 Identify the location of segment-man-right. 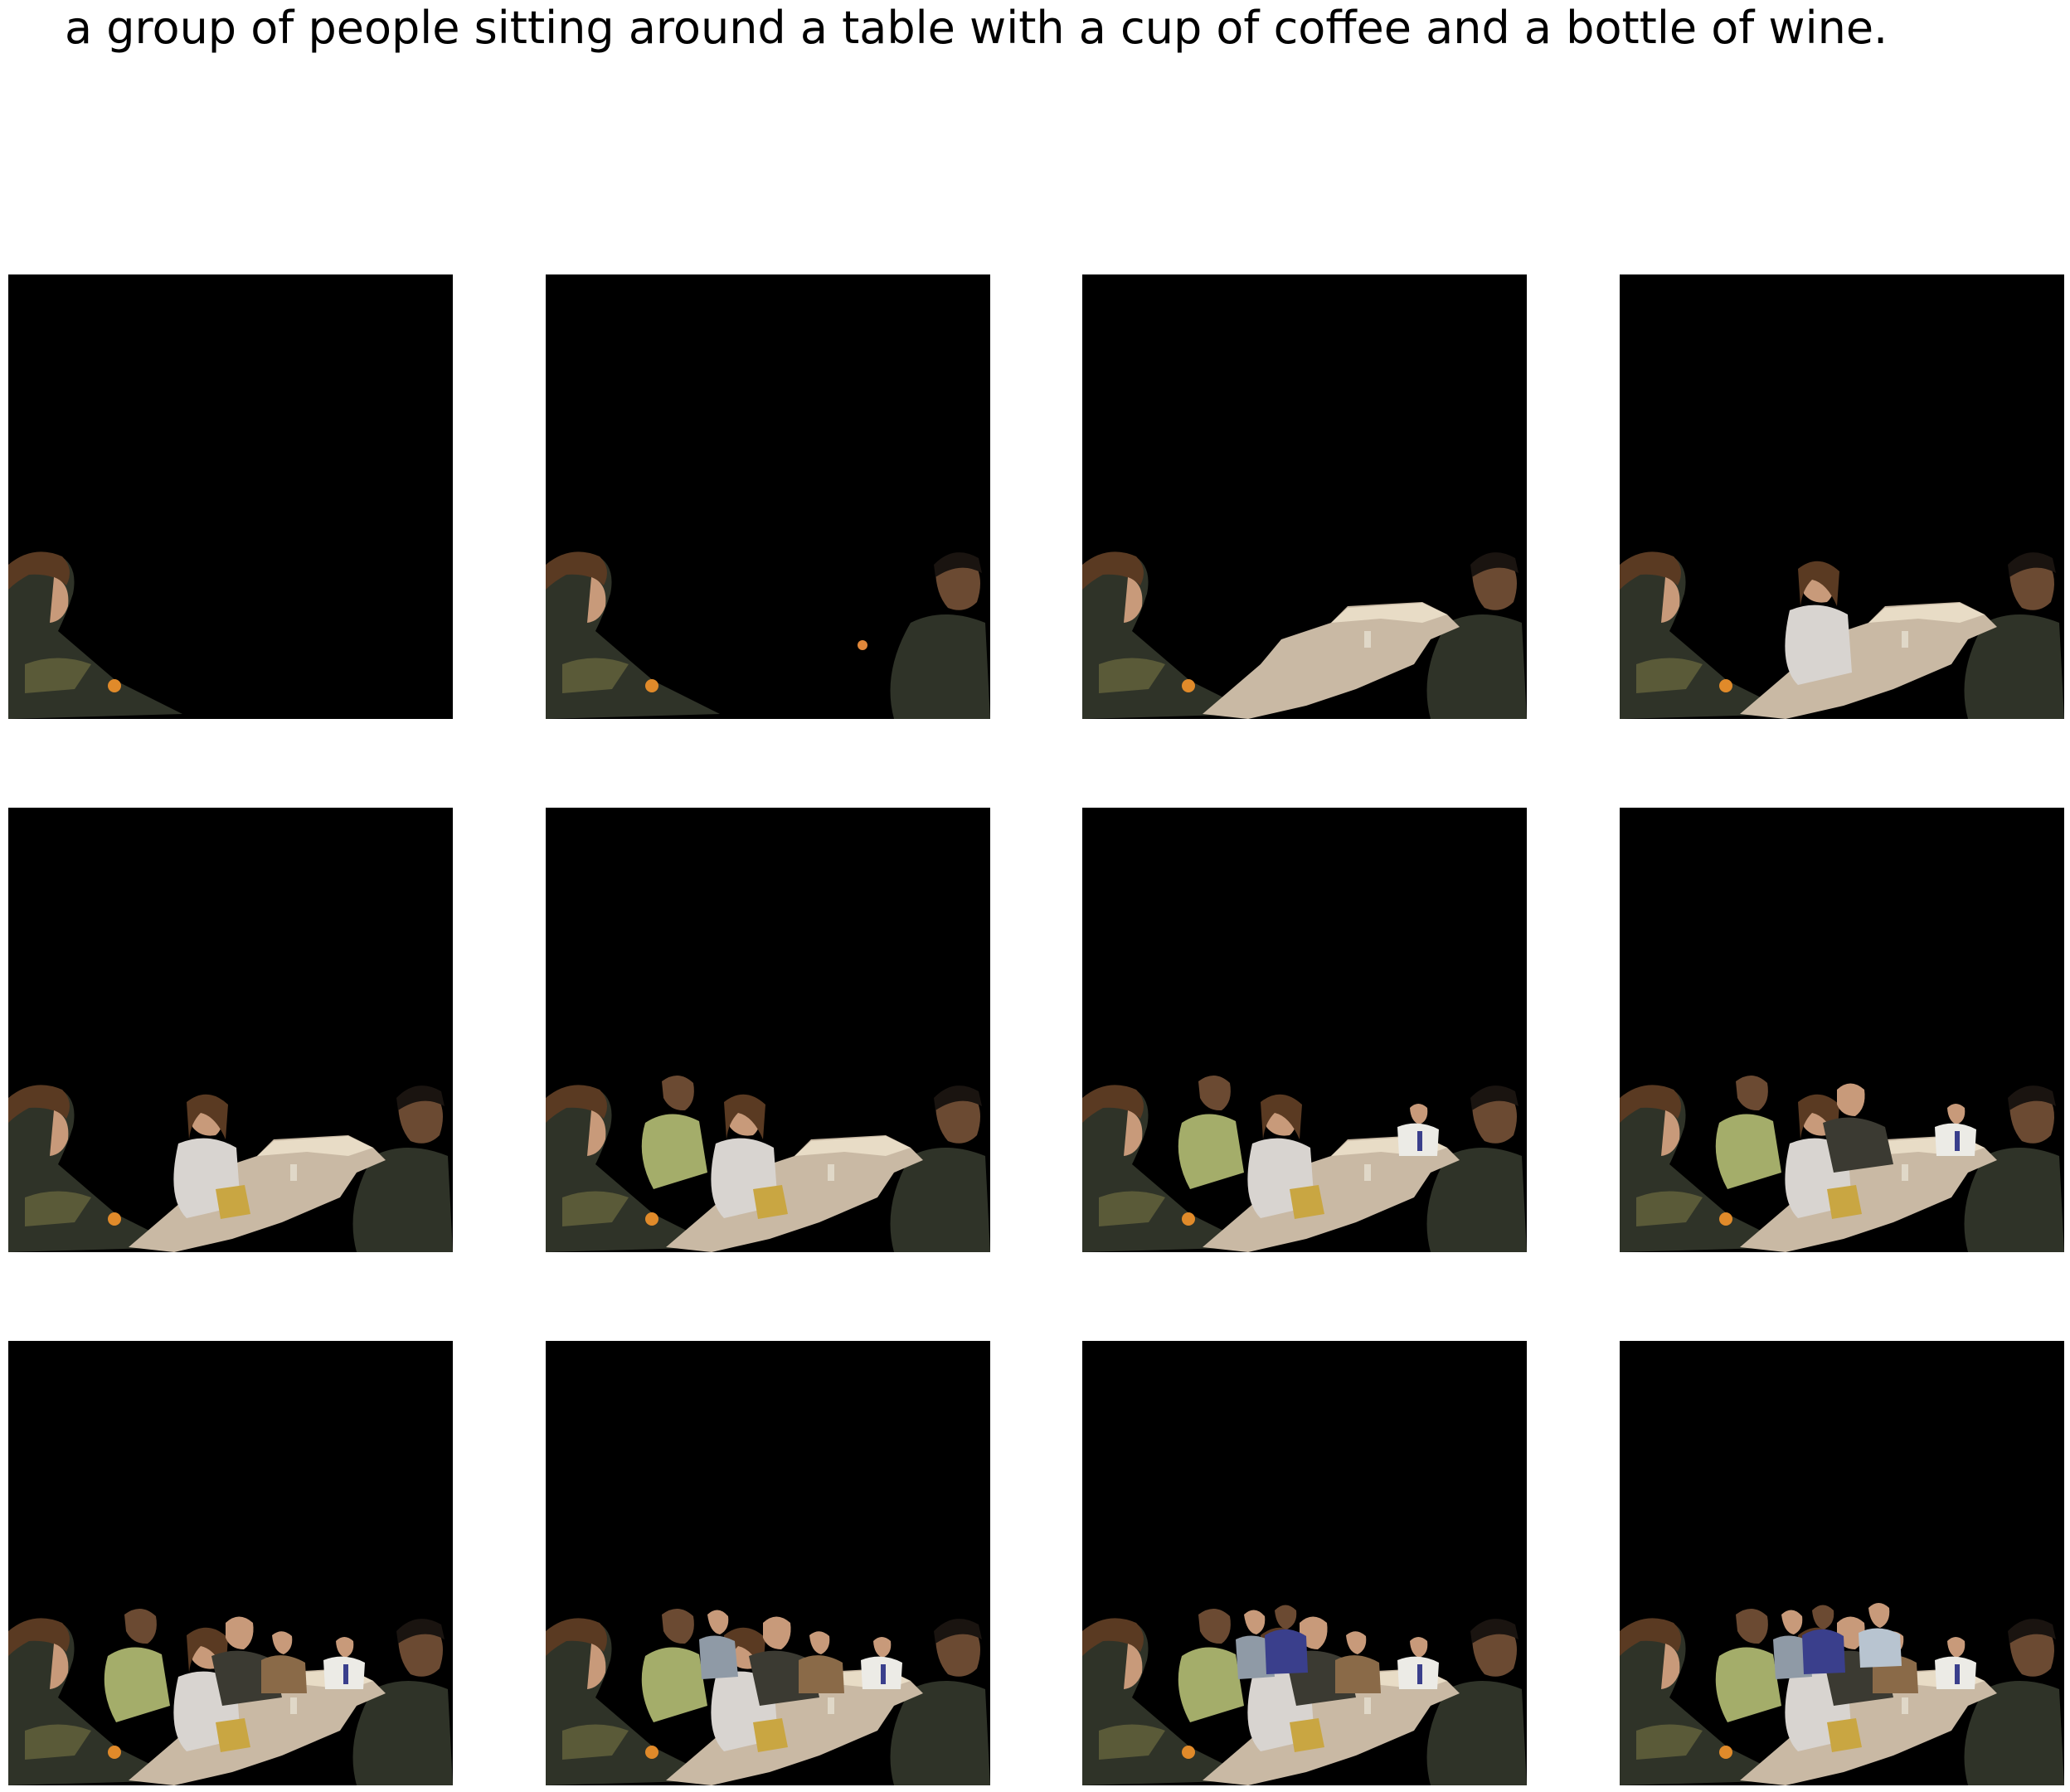
(924, 635).